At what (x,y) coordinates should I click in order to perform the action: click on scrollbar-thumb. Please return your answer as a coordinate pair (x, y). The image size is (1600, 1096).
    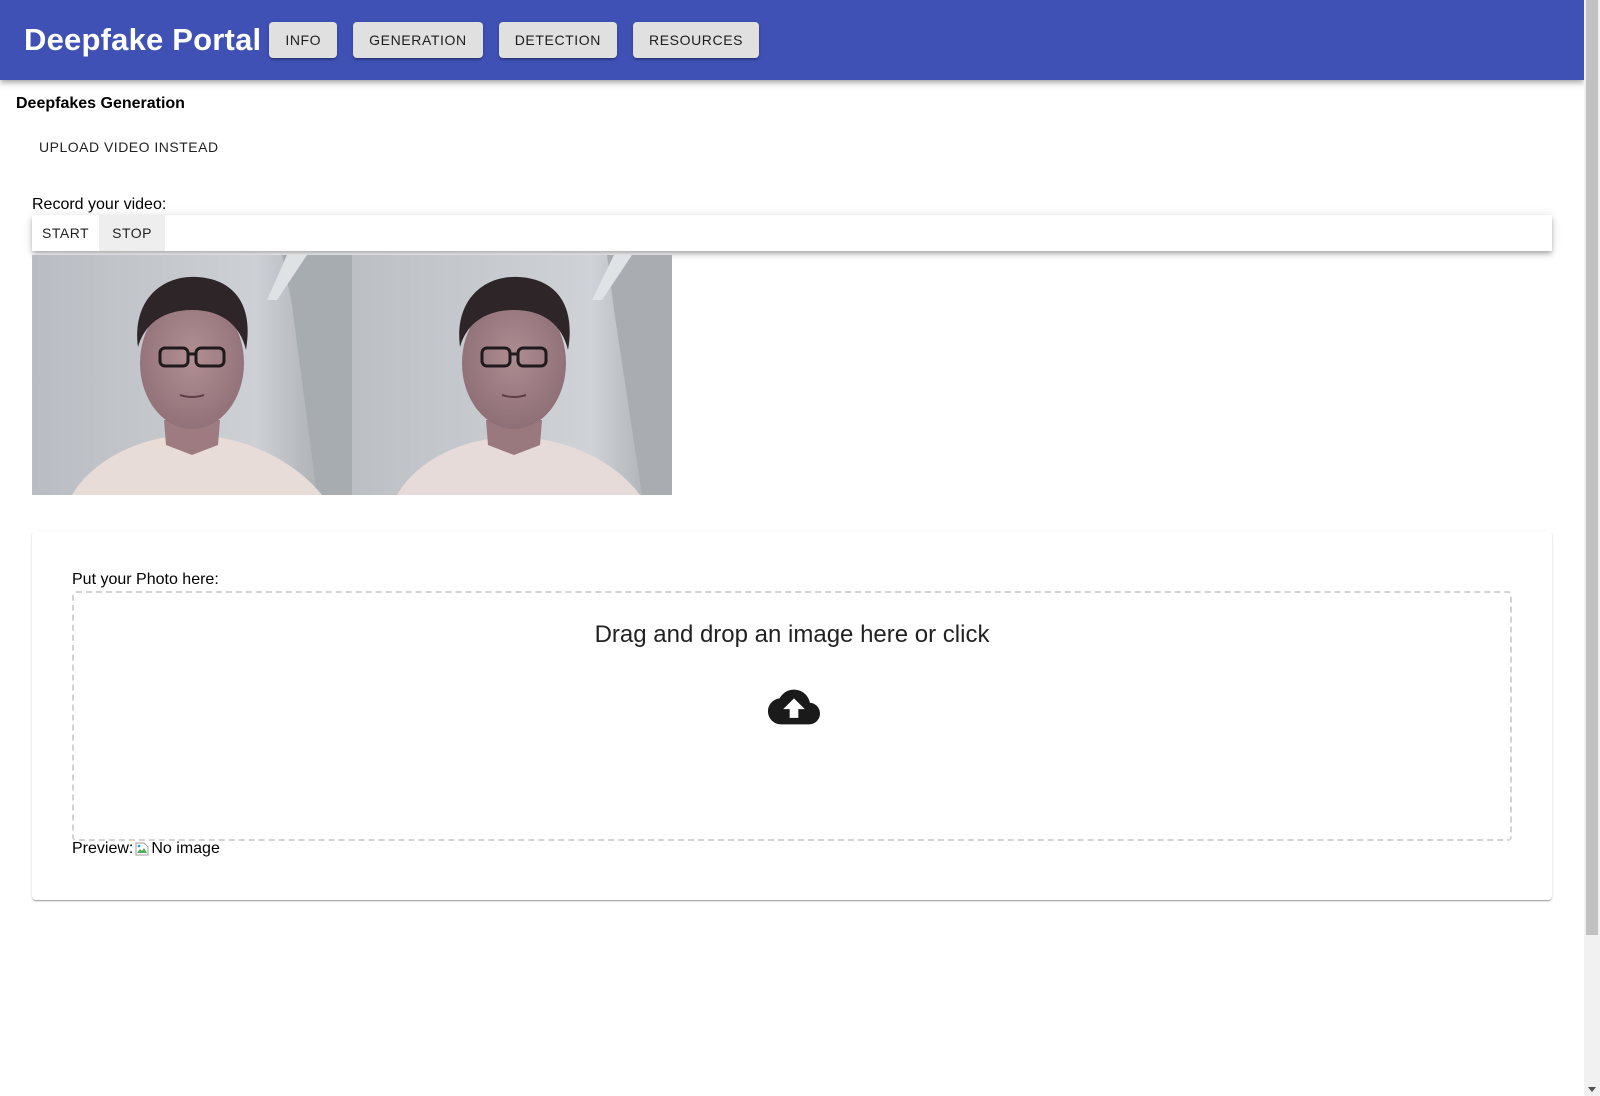
    Looking at the image, I should click on (1592, 467).